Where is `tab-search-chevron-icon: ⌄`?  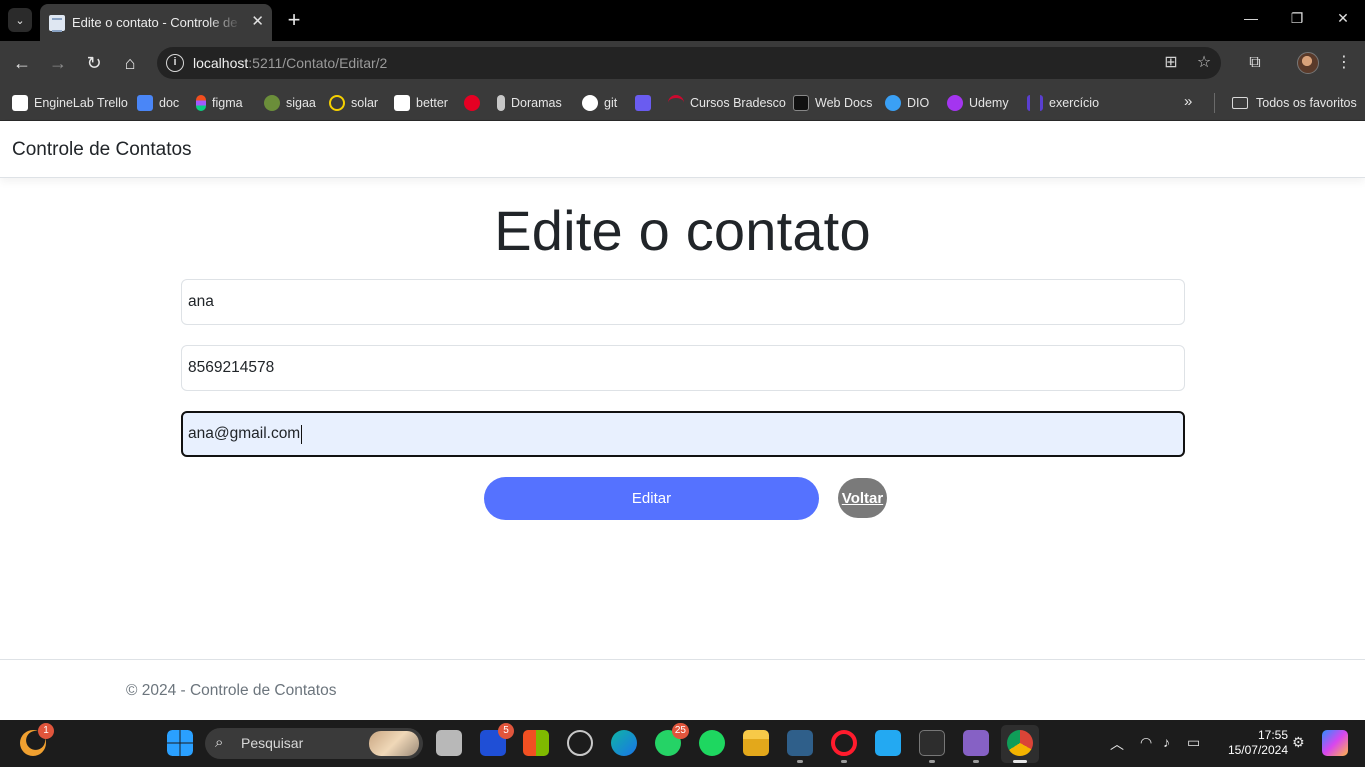 tab-search-chevron-icon: ⌄ is located at coordinates (20, 20).